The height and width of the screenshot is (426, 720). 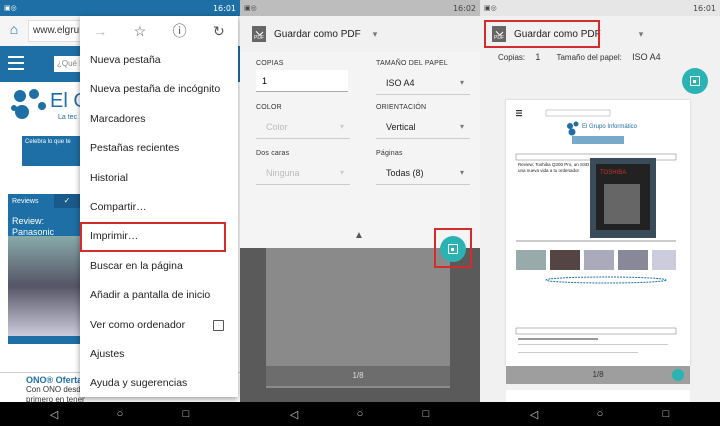 I want to click on twitter-icon: ✓, so click(x=67, y=201).